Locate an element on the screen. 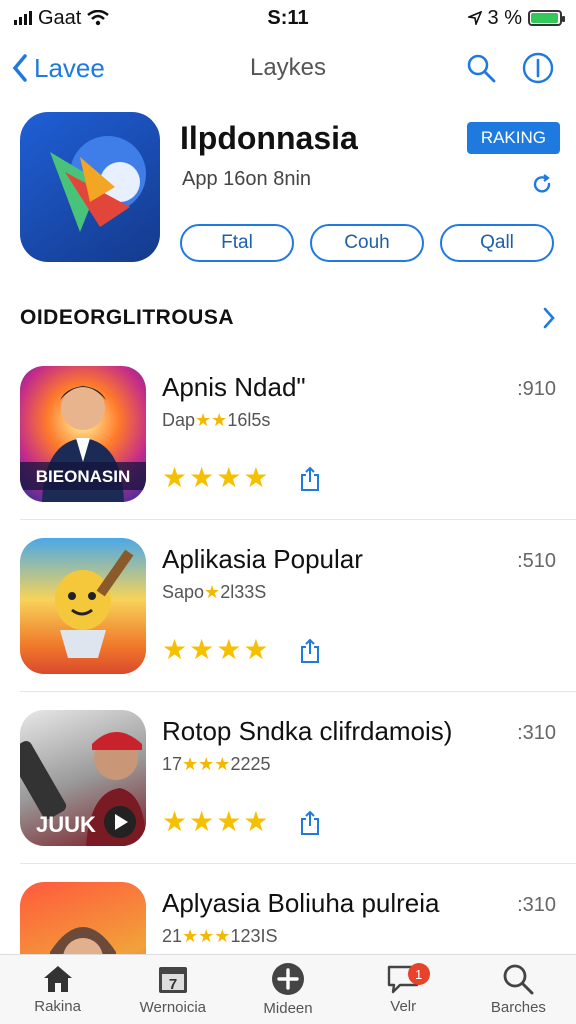  pill-button-2: Couh is located at coordinates (367, 243).